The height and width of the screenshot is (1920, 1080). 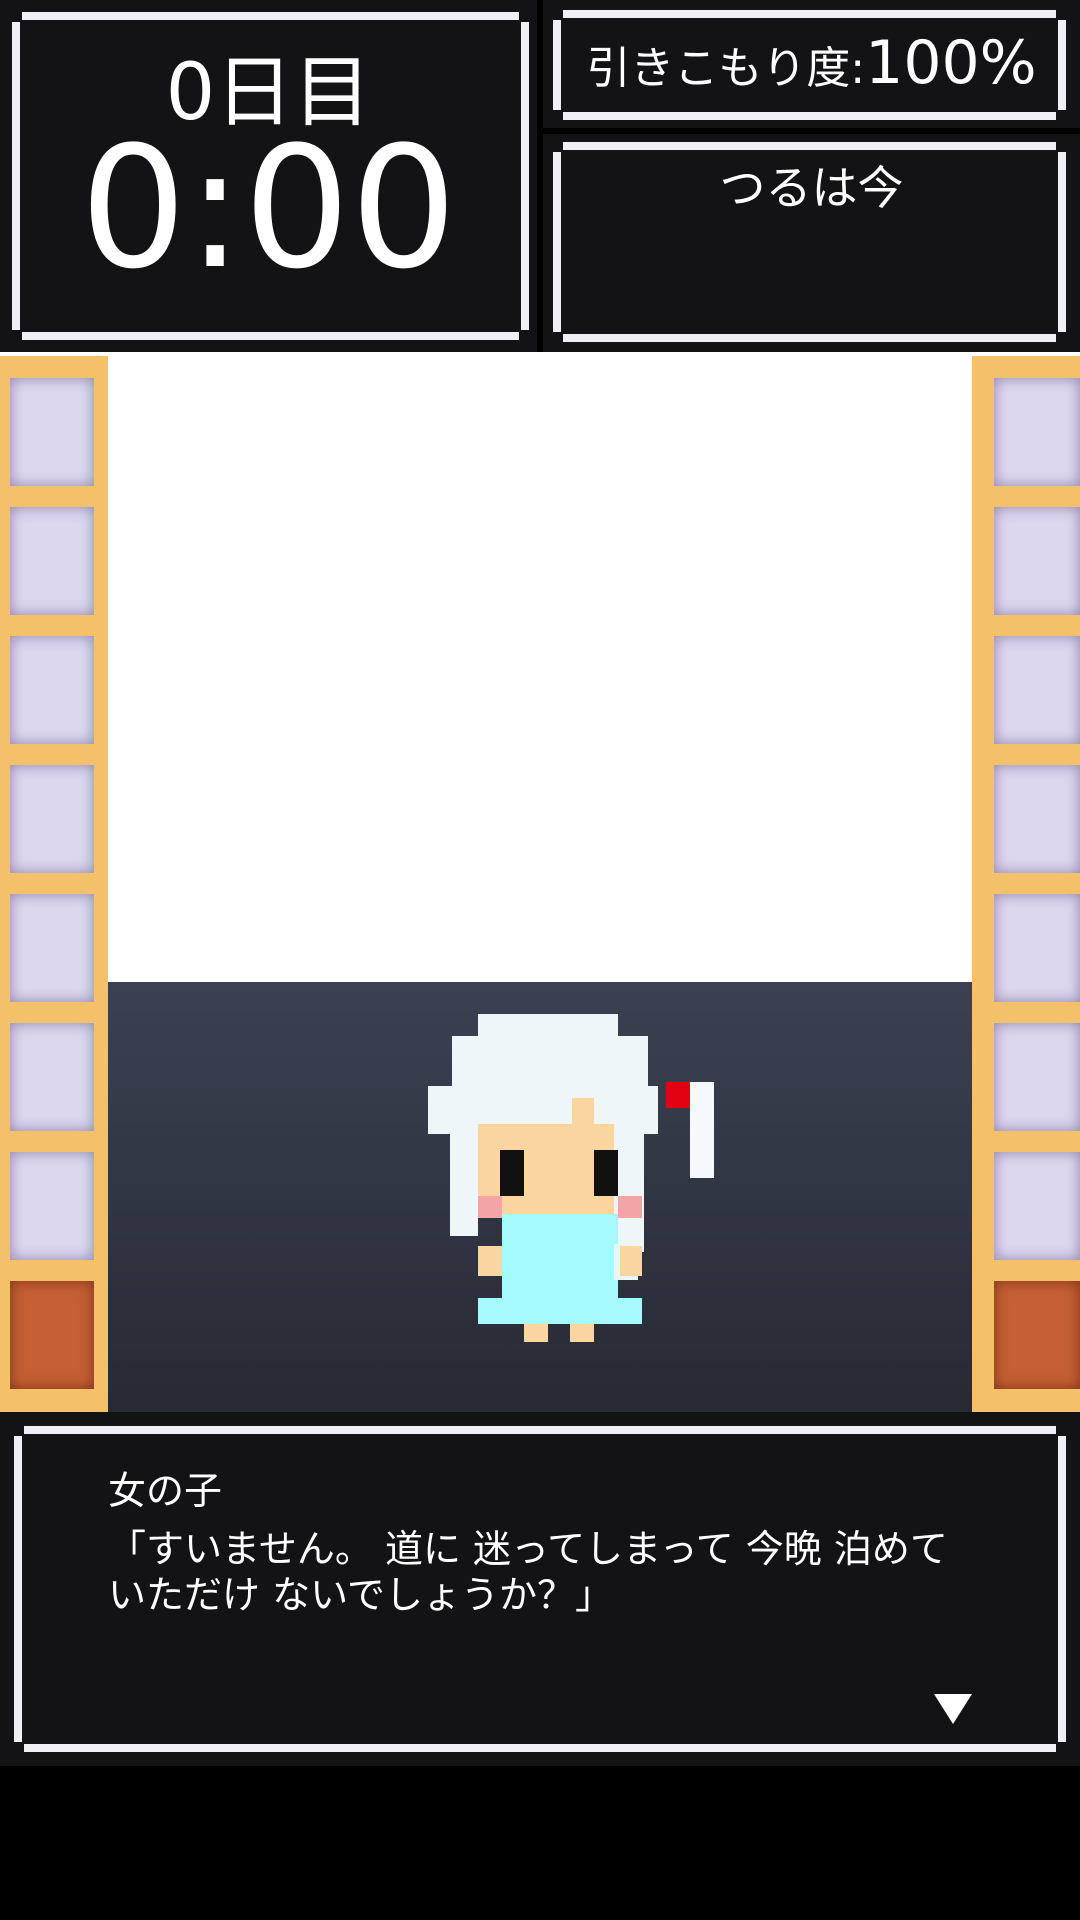 What do you see at coordinates (268, 208) in the screenshot?
I see `clock-time: 0:00` at bounding box center [268, 208].